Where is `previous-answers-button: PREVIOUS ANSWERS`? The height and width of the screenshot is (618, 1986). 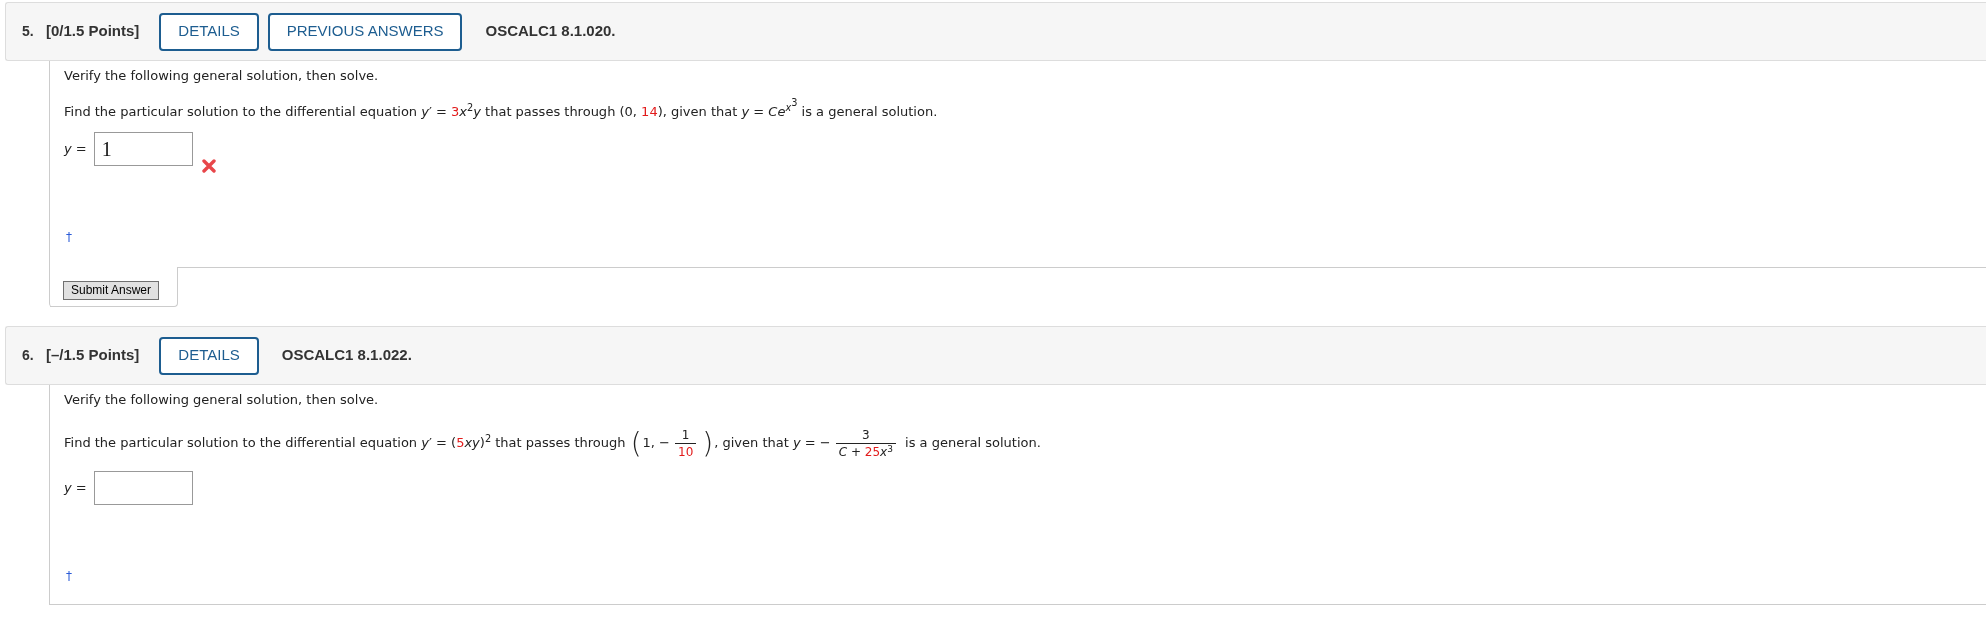
previous-answers-button: PREVIOUS ANSWERS is located at coordinates (365, 31).